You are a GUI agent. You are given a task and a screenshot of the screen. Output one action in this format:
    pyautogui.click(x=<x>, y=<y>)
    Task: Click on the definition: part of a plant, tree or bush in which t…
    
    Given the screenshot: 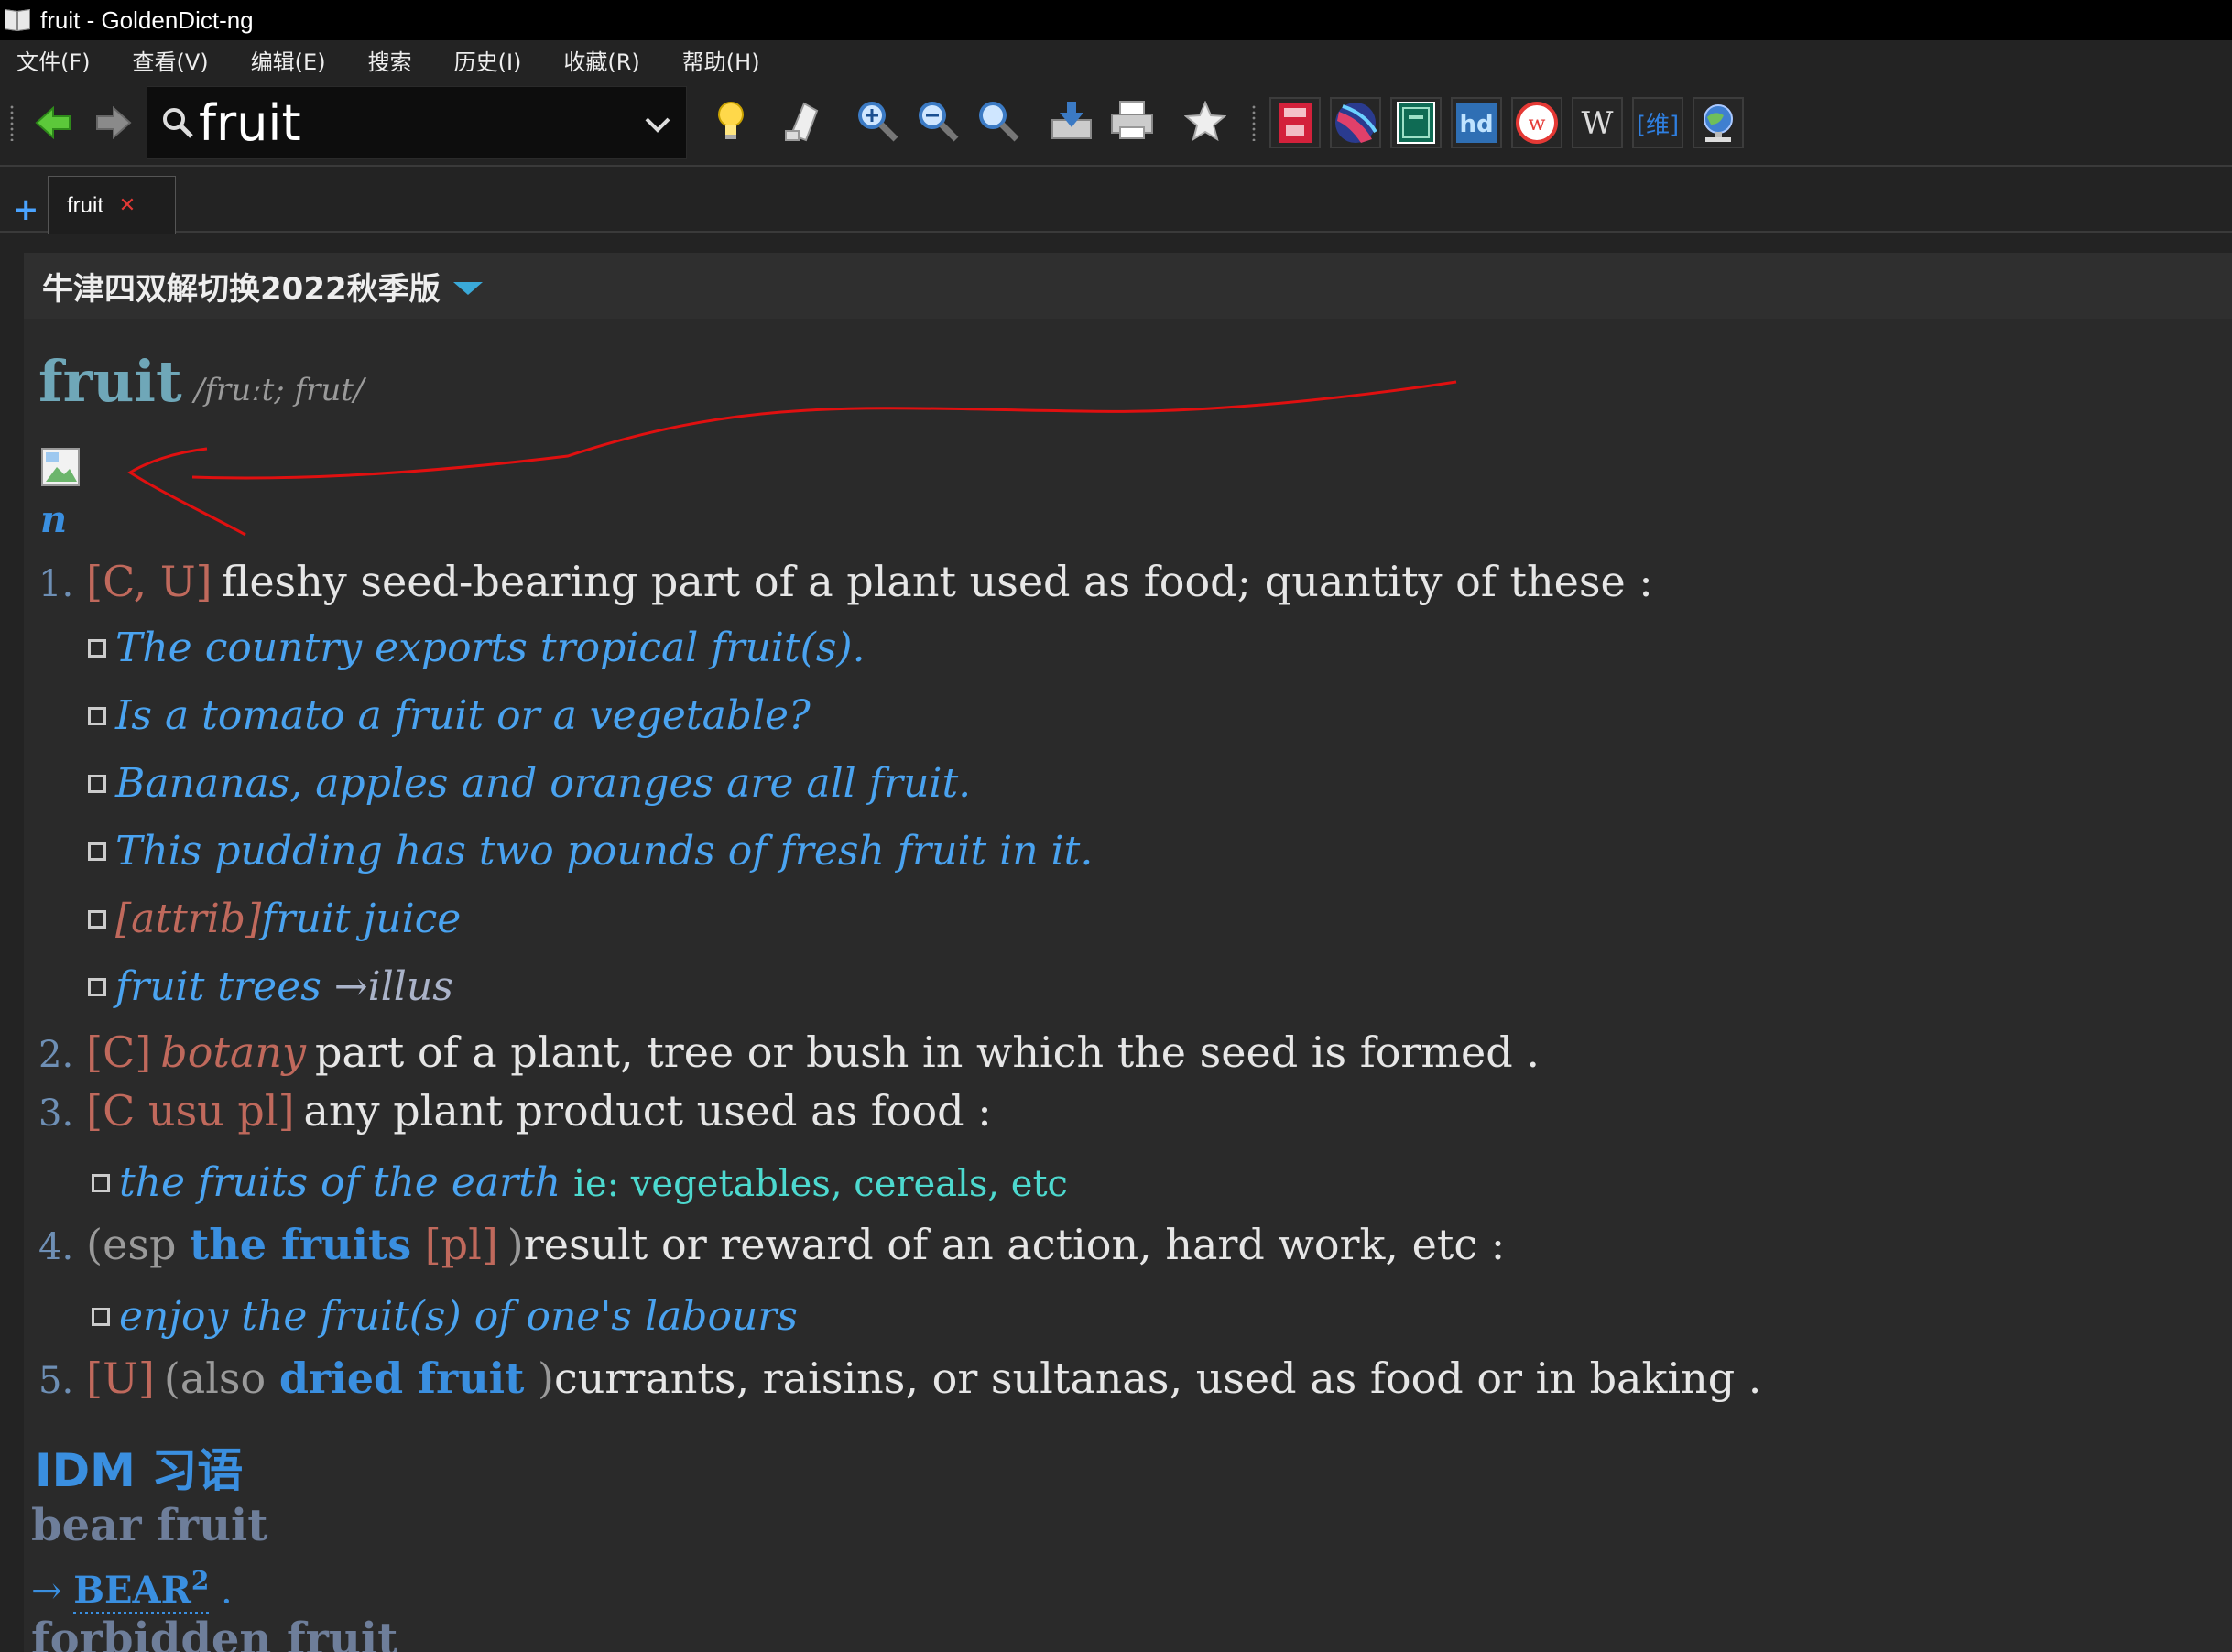 What is the action you would take?
    pyautogui.click(x=927, y=1052)
    